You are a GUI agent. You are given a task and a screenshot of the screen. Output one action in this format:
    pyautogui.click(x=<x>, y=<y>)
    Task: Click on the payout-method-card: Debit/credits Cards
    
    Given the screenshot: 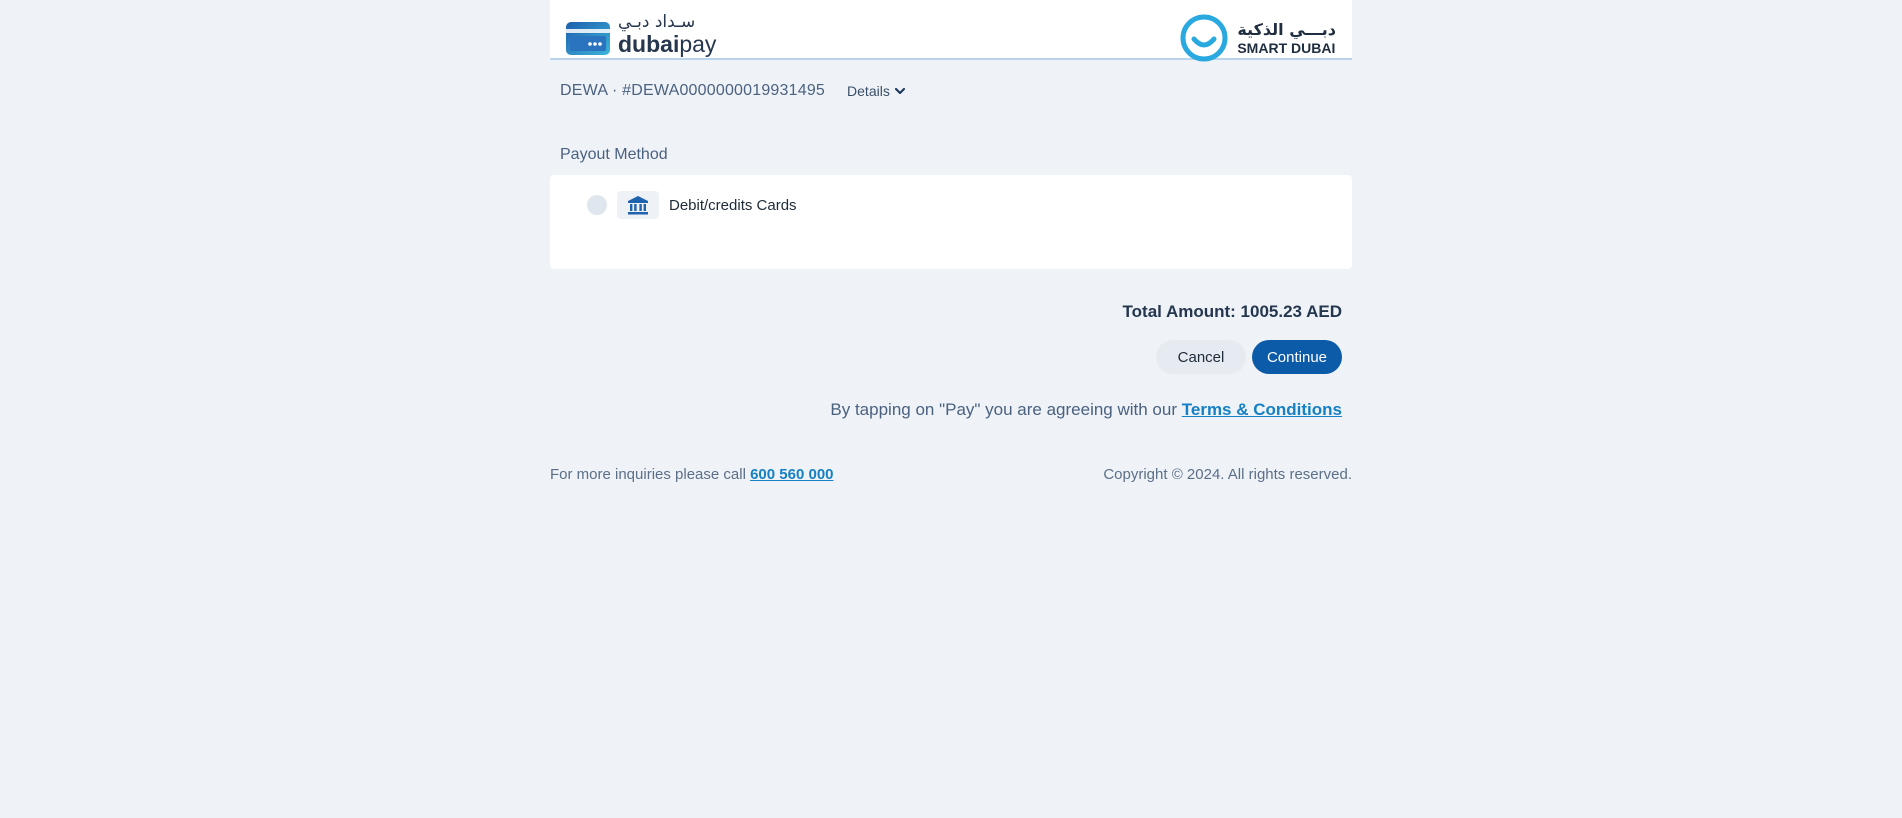 What is the action you would take?
    pyautogui.click(x=951, y=222)
    